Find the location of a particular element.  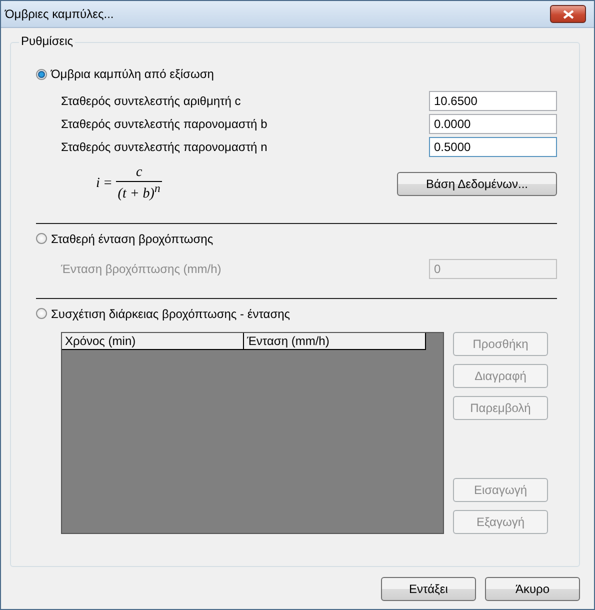

radio-label: Συσχέτιση διάρκειας βροχόπτωσης - έντασης is located at coordinates (170, 313).